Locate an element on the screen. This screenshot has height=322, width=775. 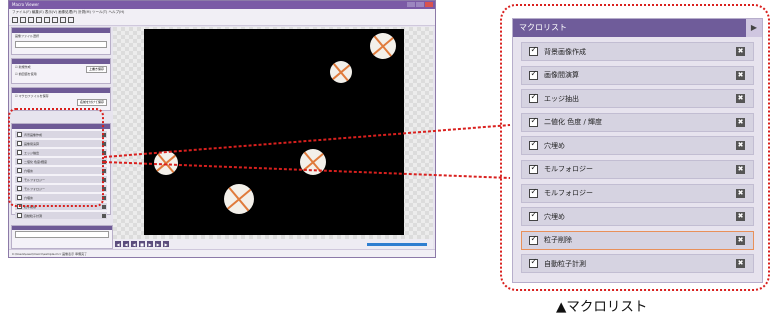
macro-item: エッジ抽出 ✖ is located at coordinates (637, 99).